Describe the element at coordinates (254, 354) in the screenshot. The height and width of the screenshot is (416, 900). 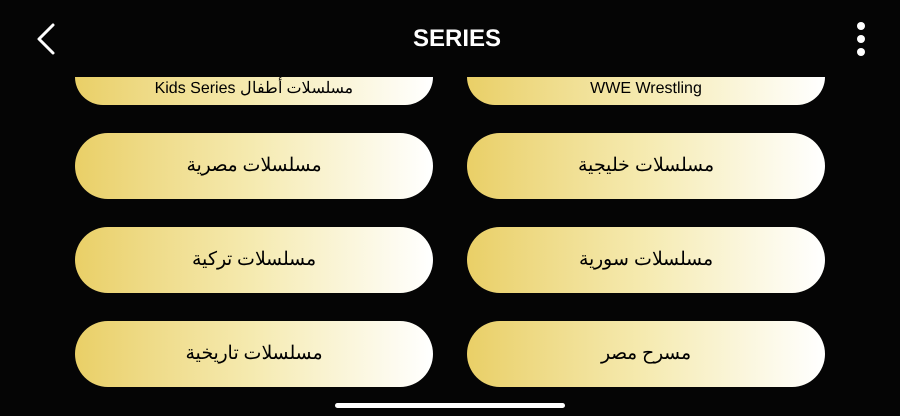
I see `category-button: مسلسلات تاريخية` at that location.